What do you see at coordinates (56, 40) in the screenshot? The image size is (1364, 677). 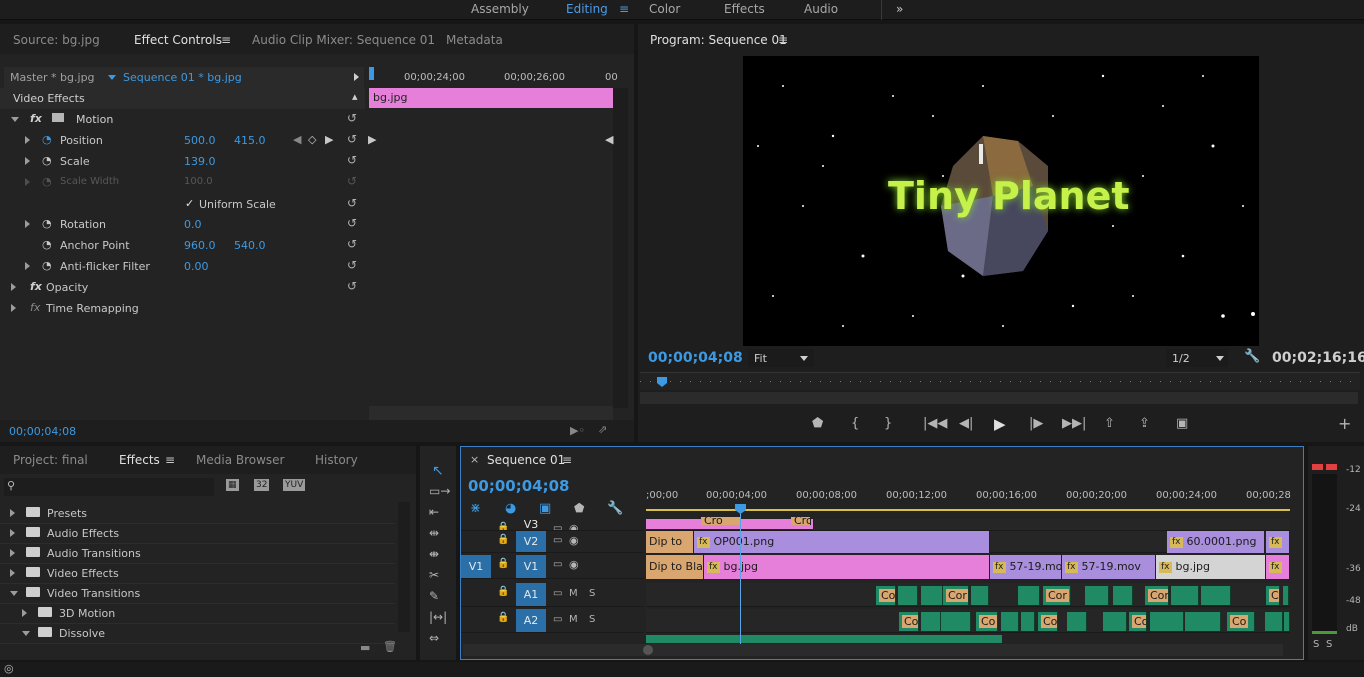 I see `tab-source: Source: bg.jpg` at bounding box center [56, 40].